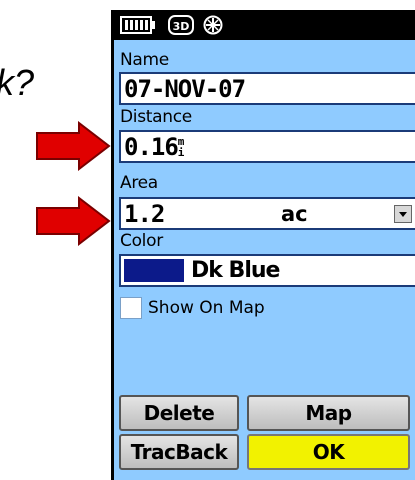 Image resolution: width=415 pixels, height=480 pixels. I want to click on status-bar: 3D, so click(264, 25).